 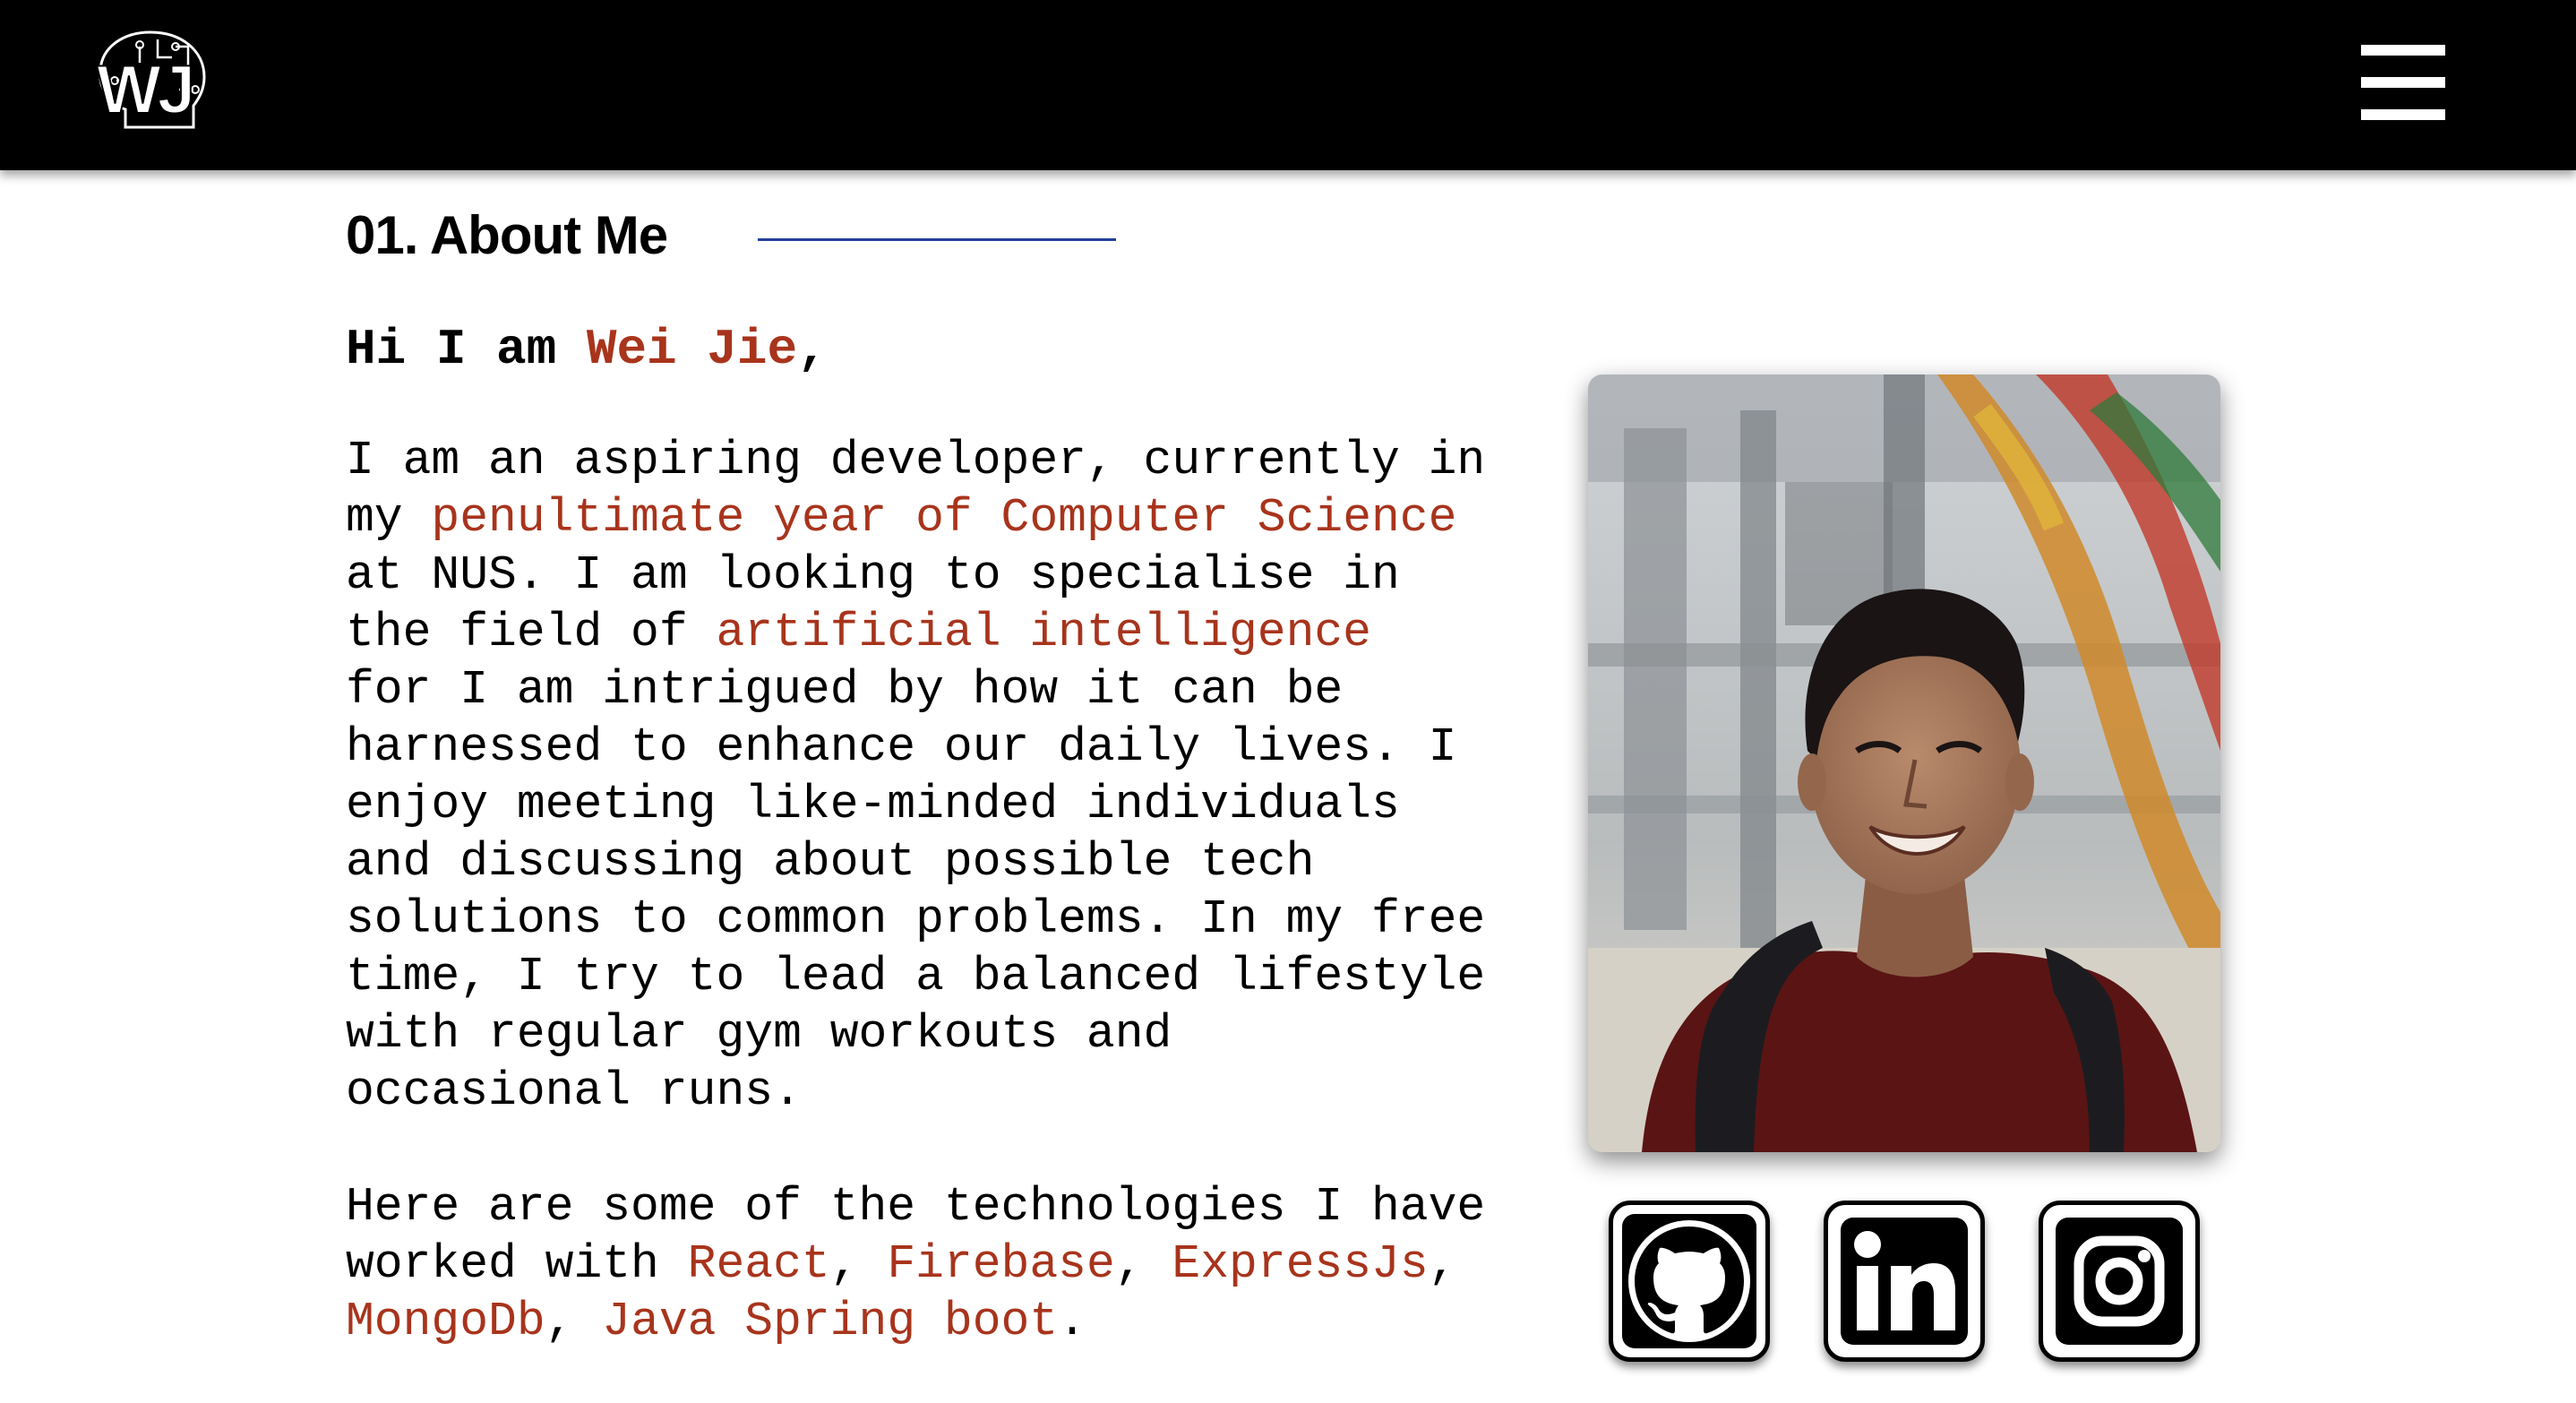 I want to click on profile-photo, so click(x=1904, y=763).